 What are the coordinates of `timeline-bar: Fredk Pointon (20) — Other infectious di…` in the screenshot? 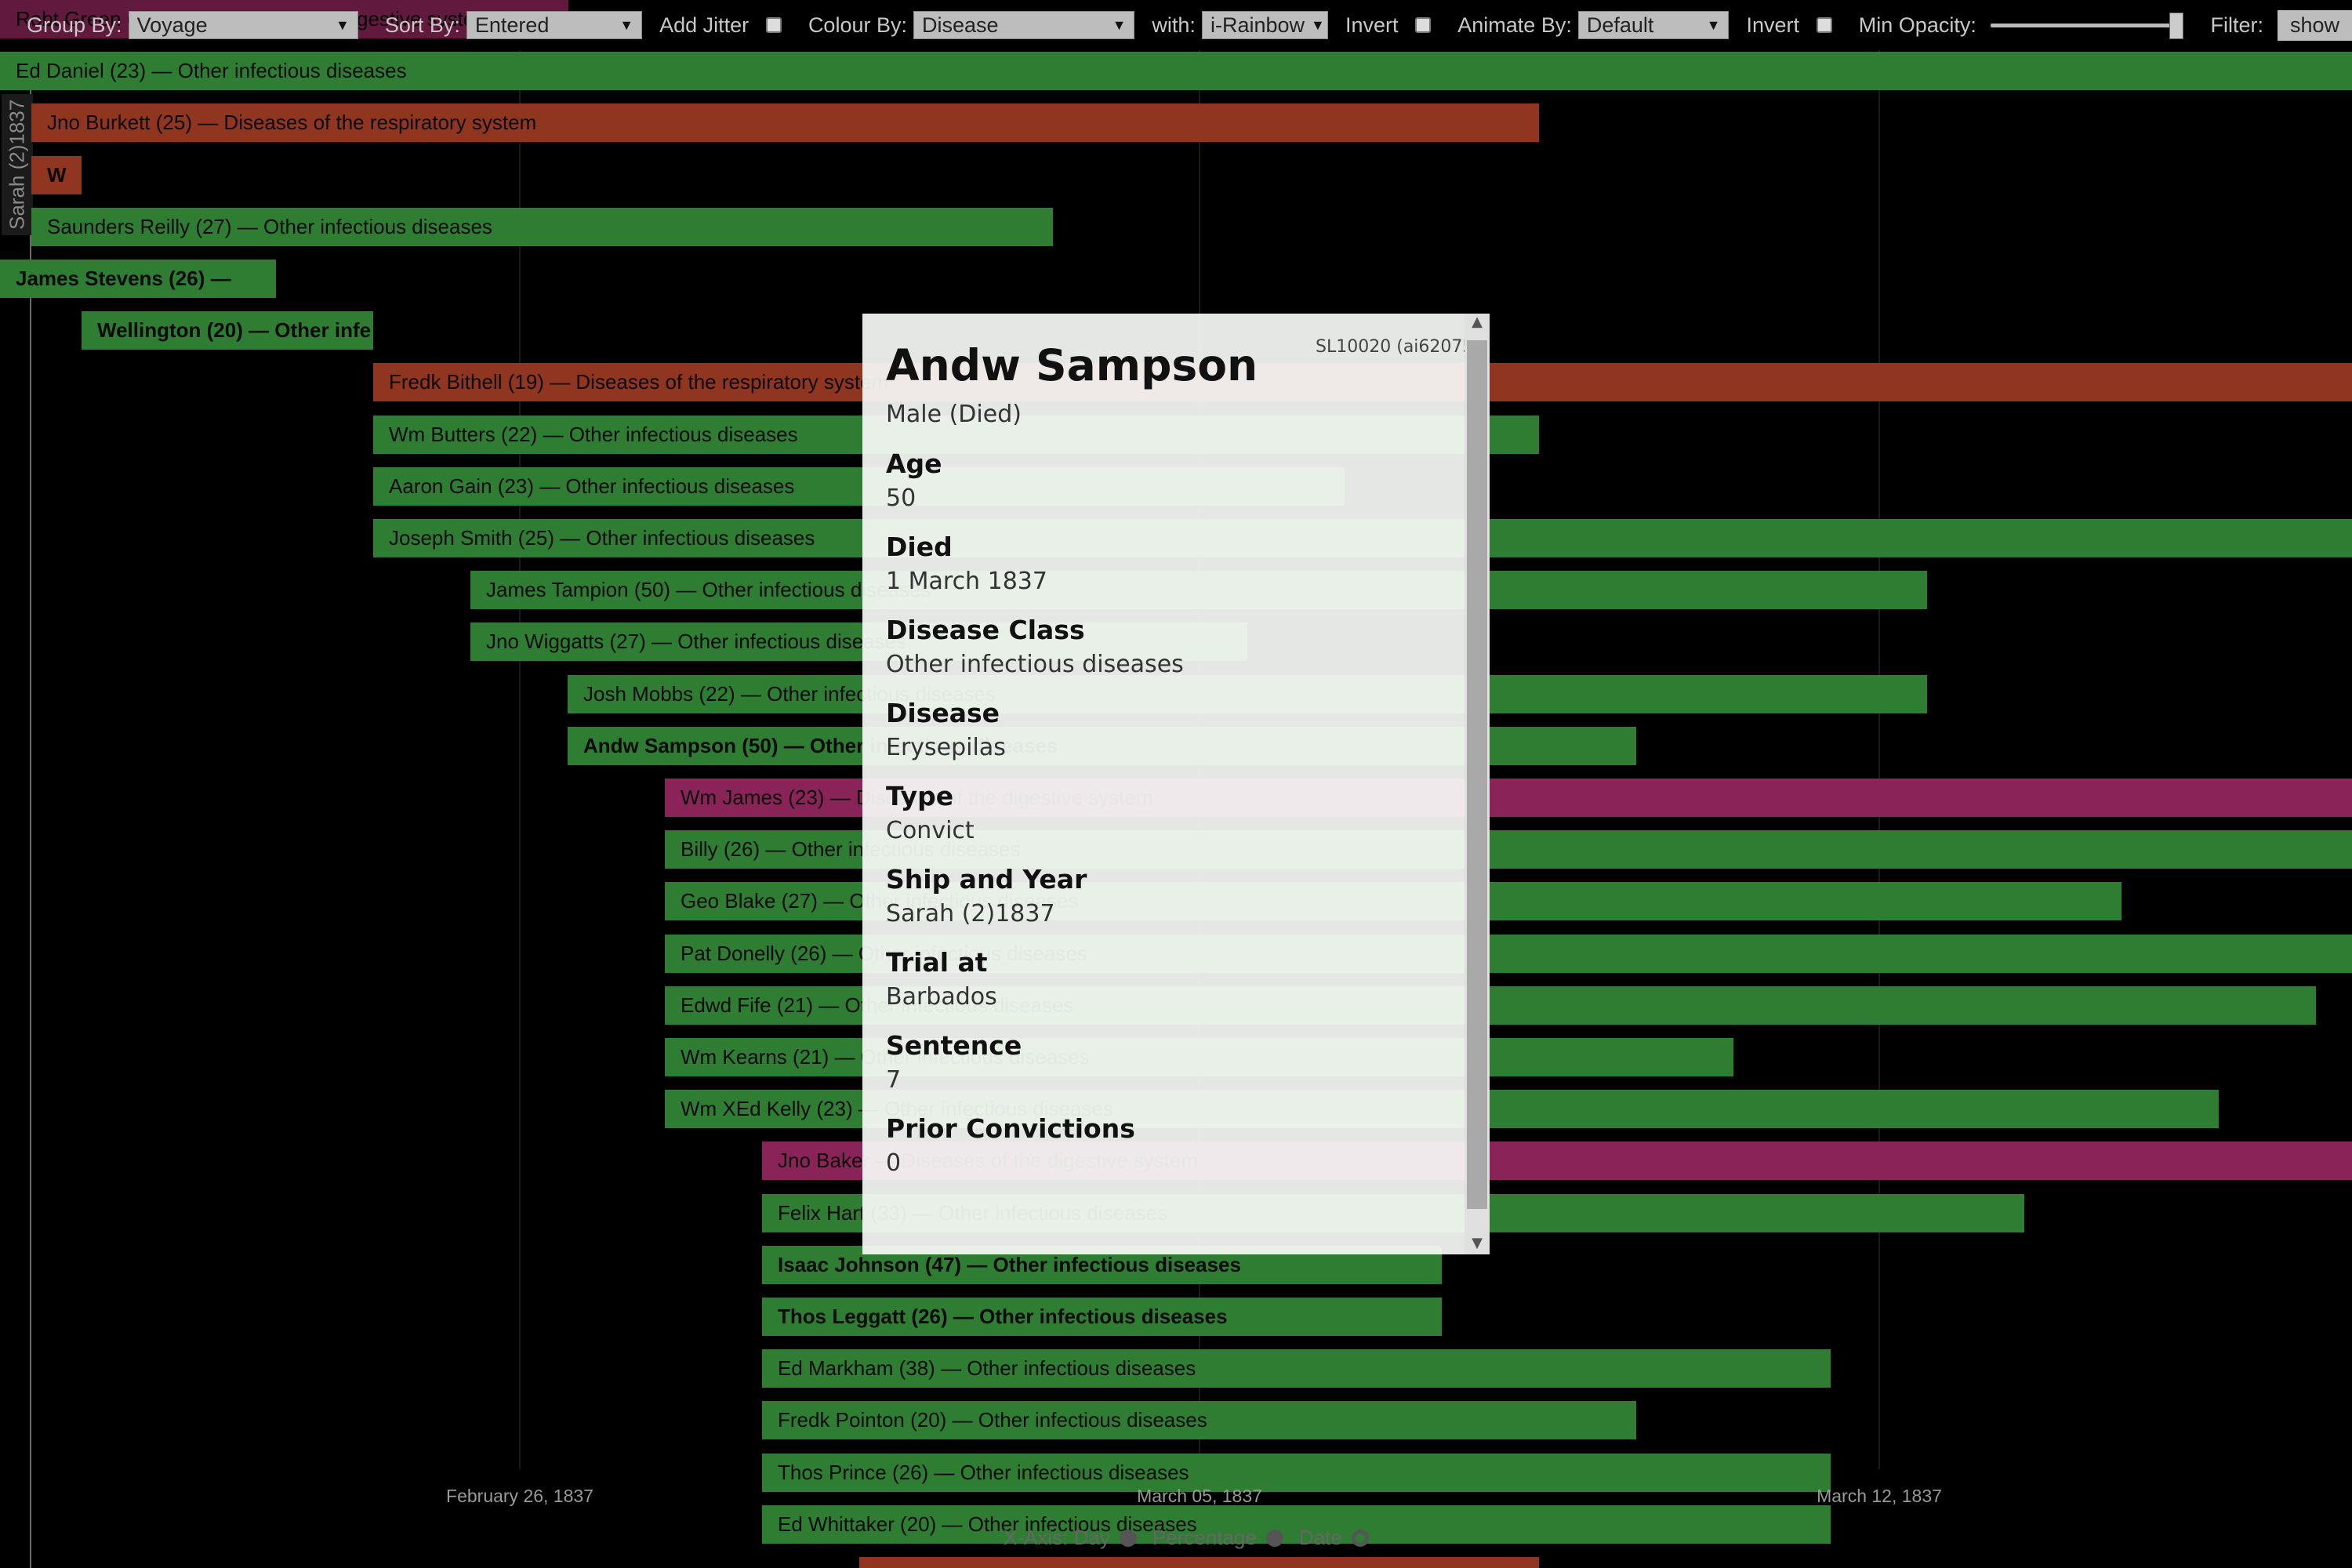 It's located at (1199, 1420).